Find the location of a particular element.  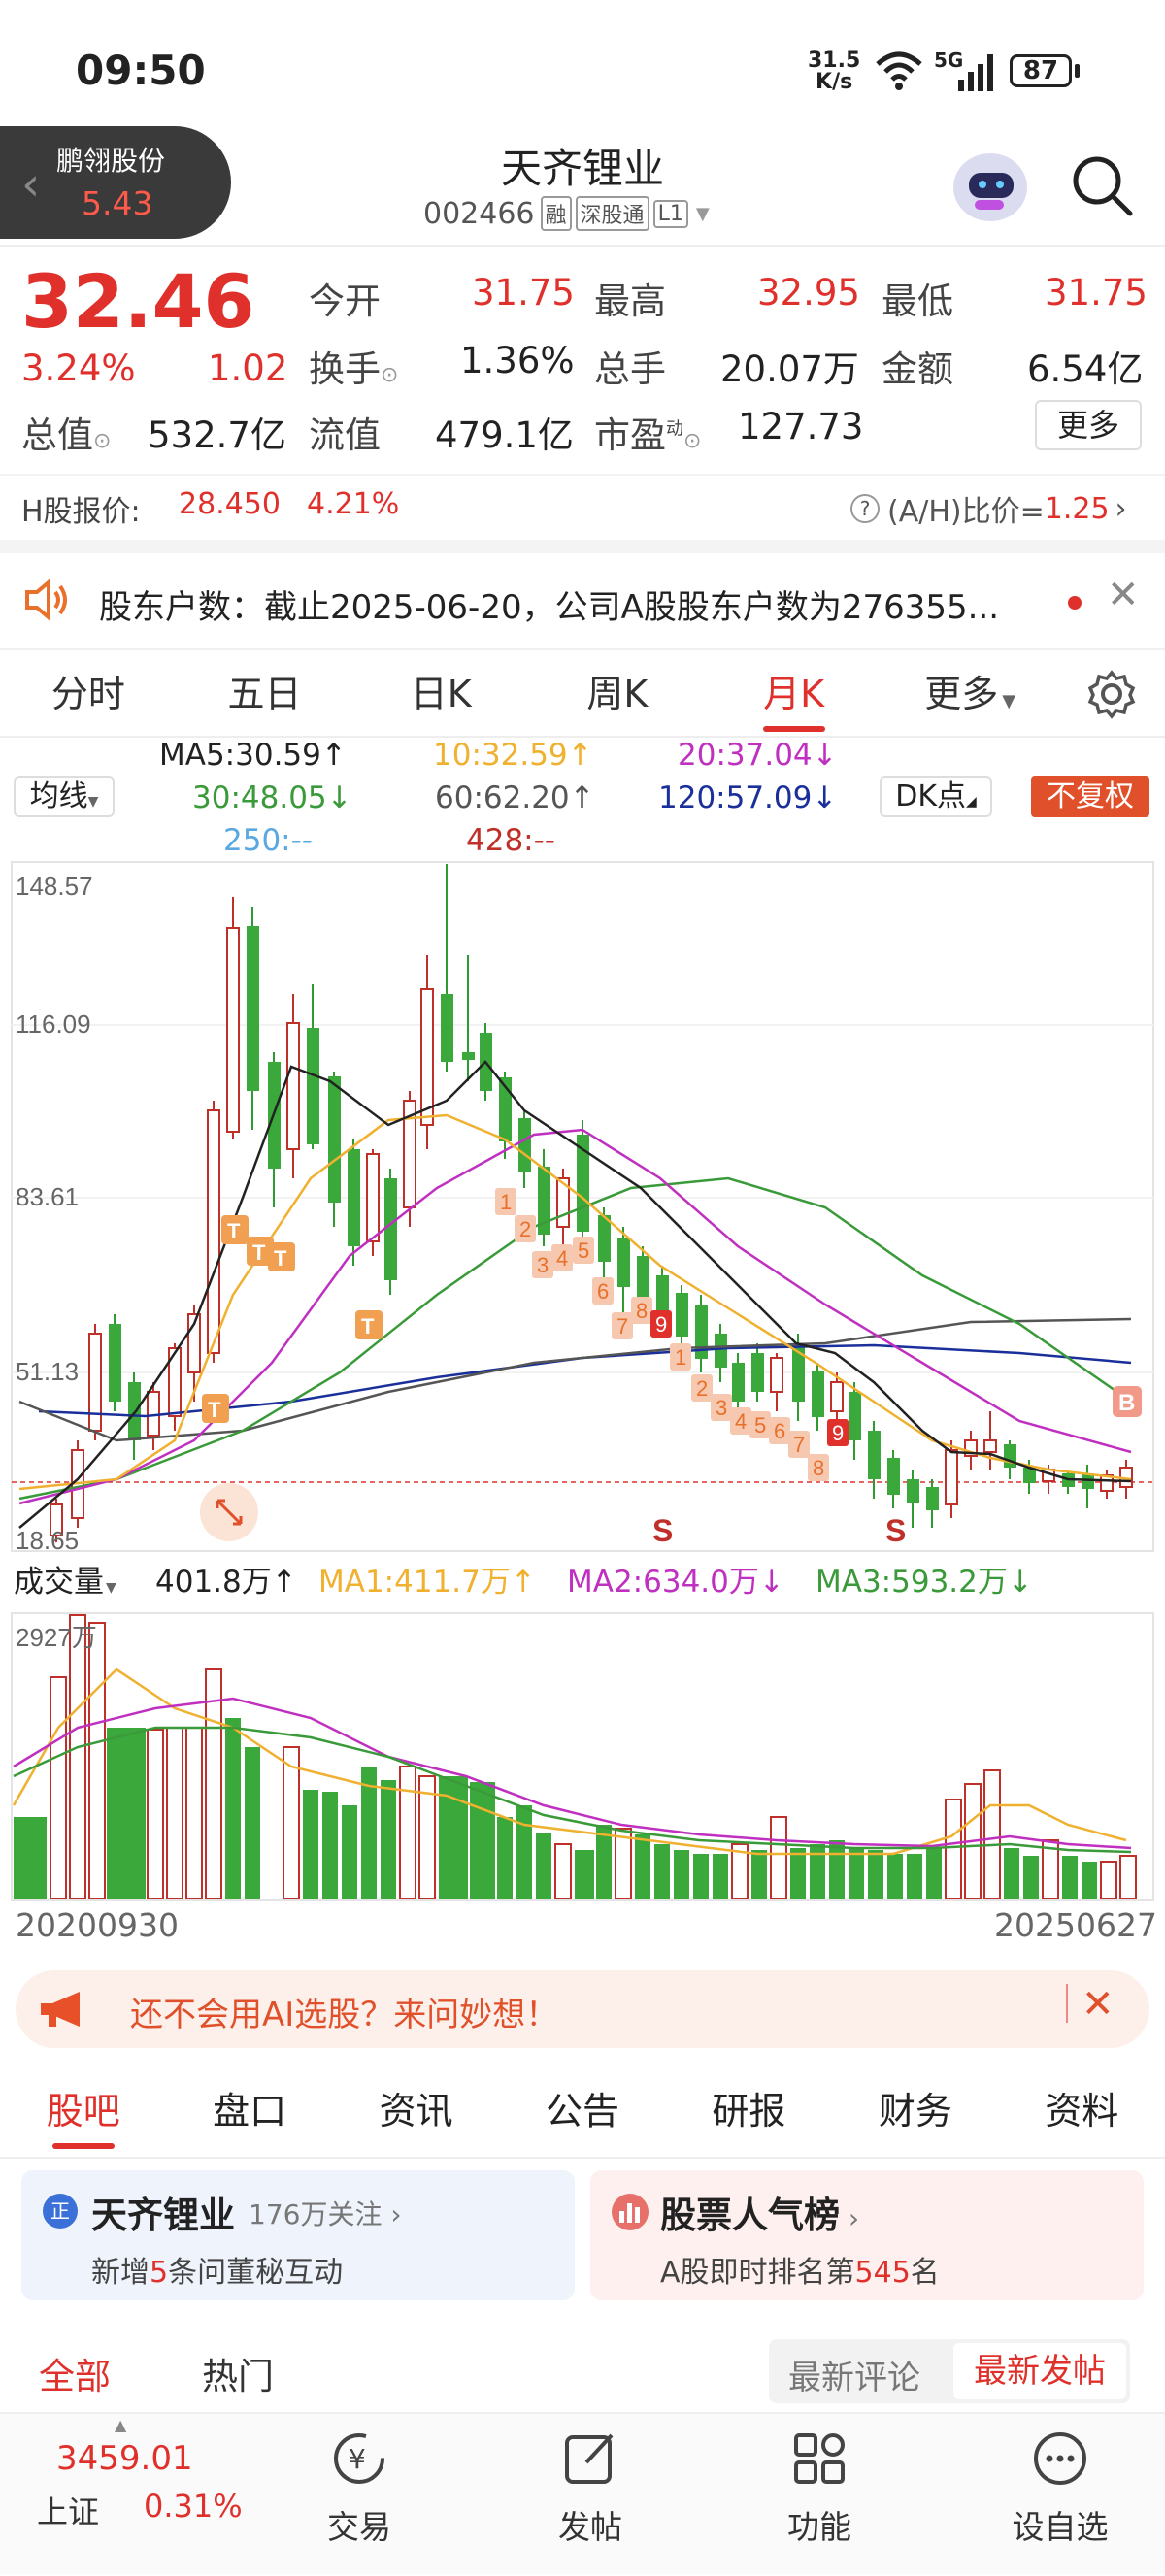

tab-intraday: 分时 is located at coordinates (88, 693).